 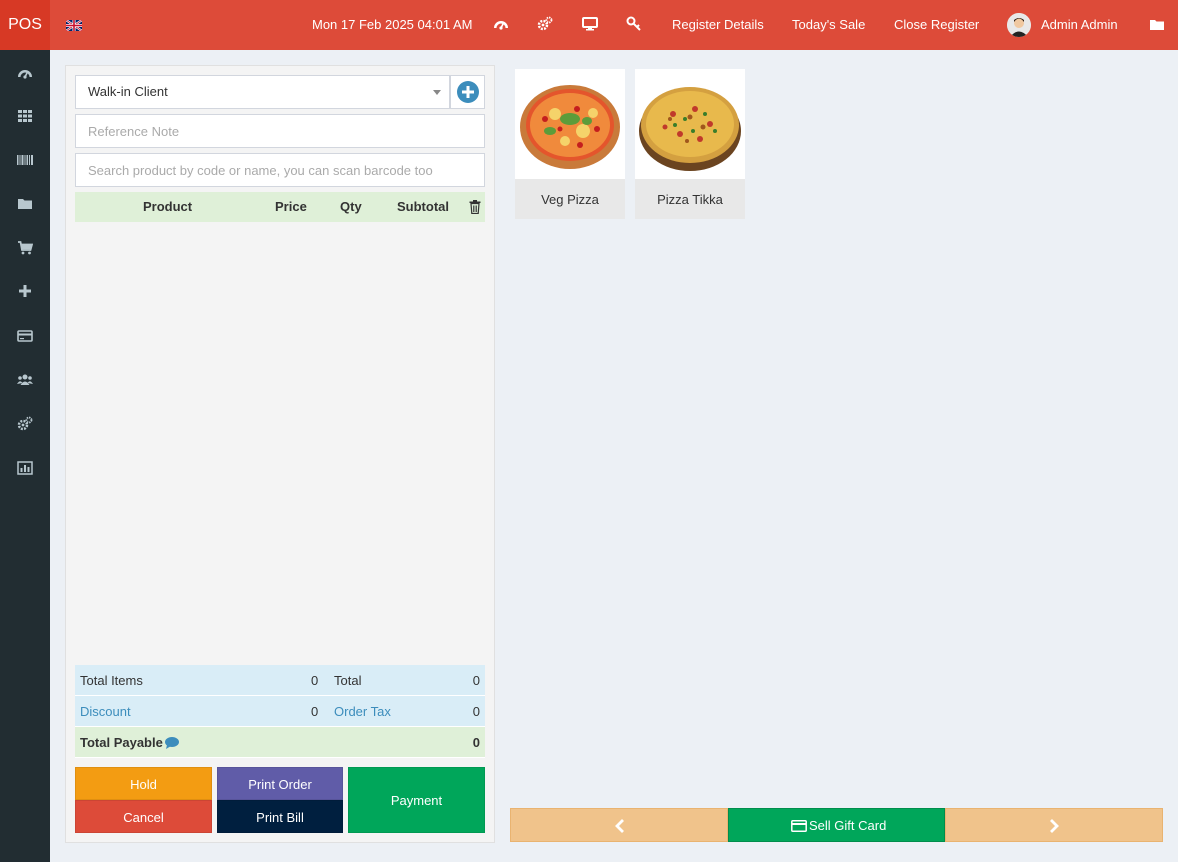 I want to click on sidebar, so click(x=25, y=456).